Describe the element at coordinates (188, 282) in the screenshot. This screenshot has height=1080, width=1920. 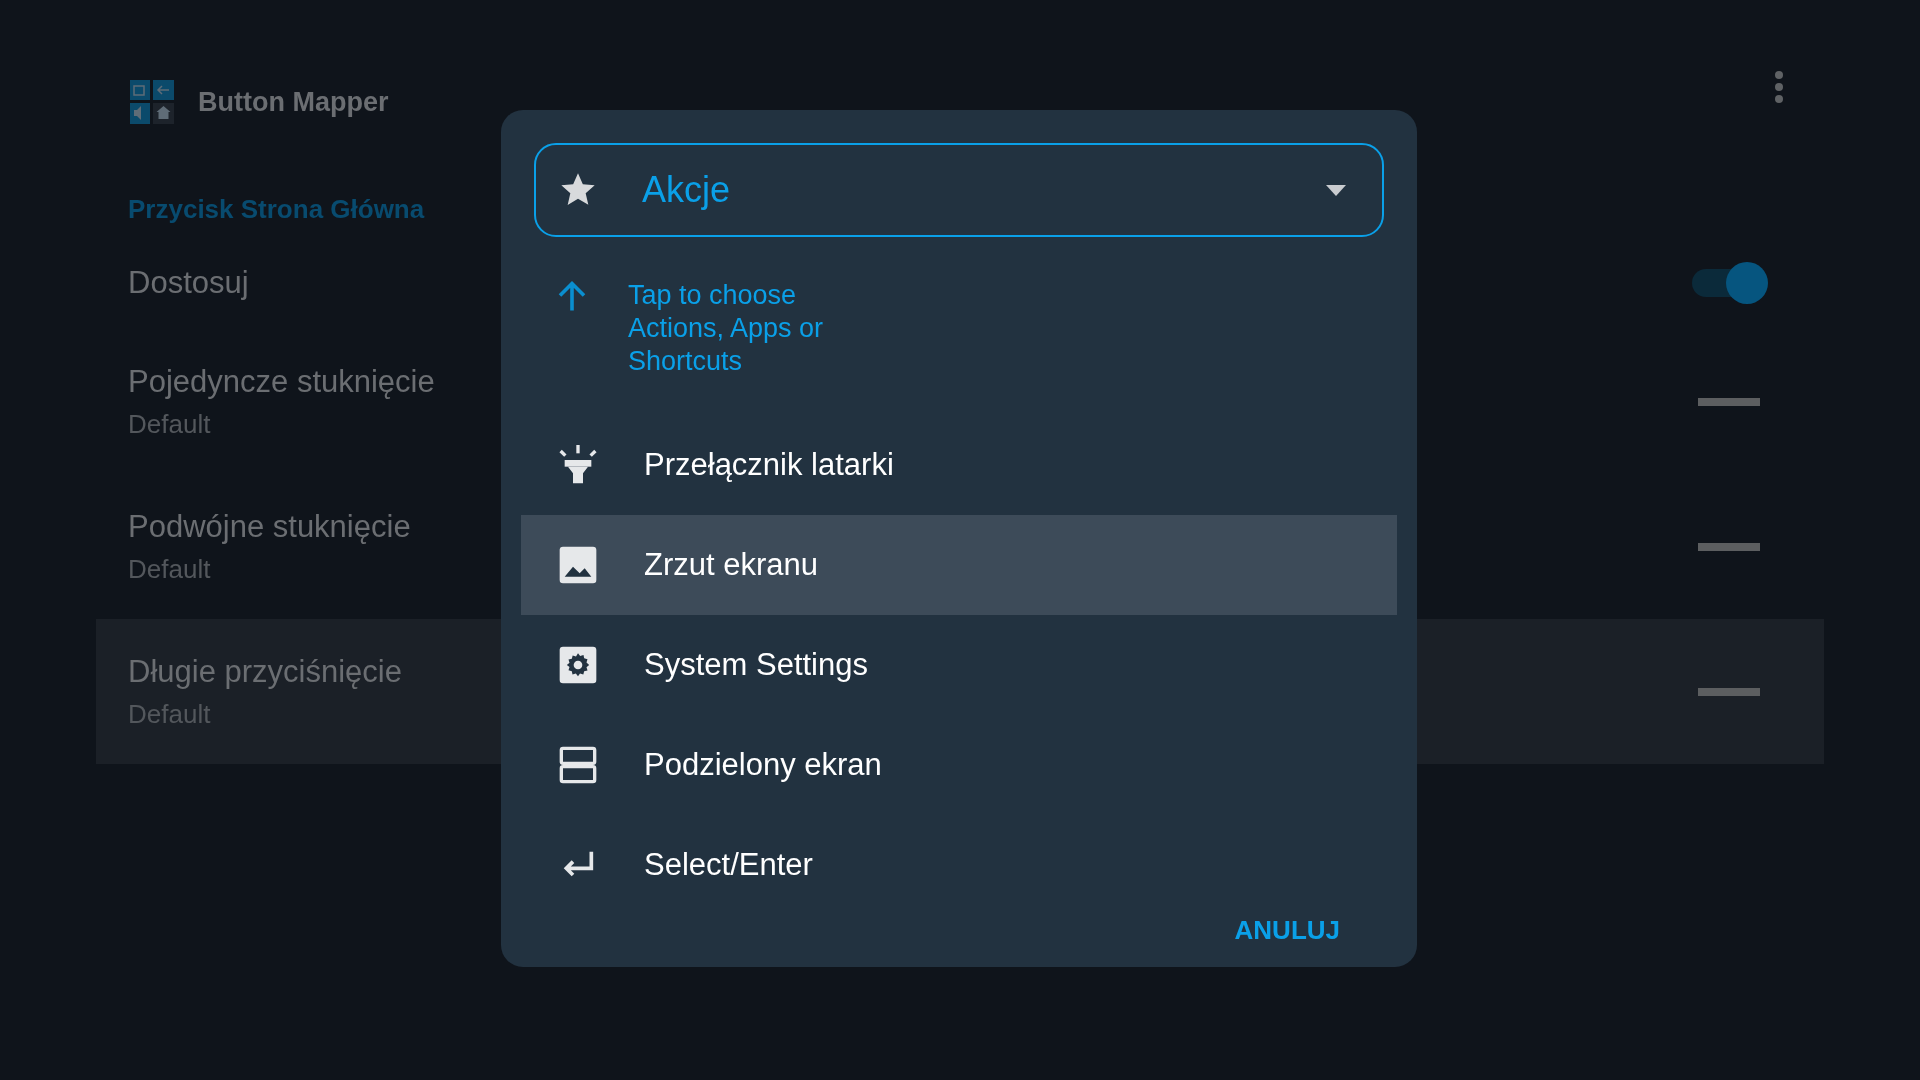
I see `setting-title: Dostosuj` at that location.